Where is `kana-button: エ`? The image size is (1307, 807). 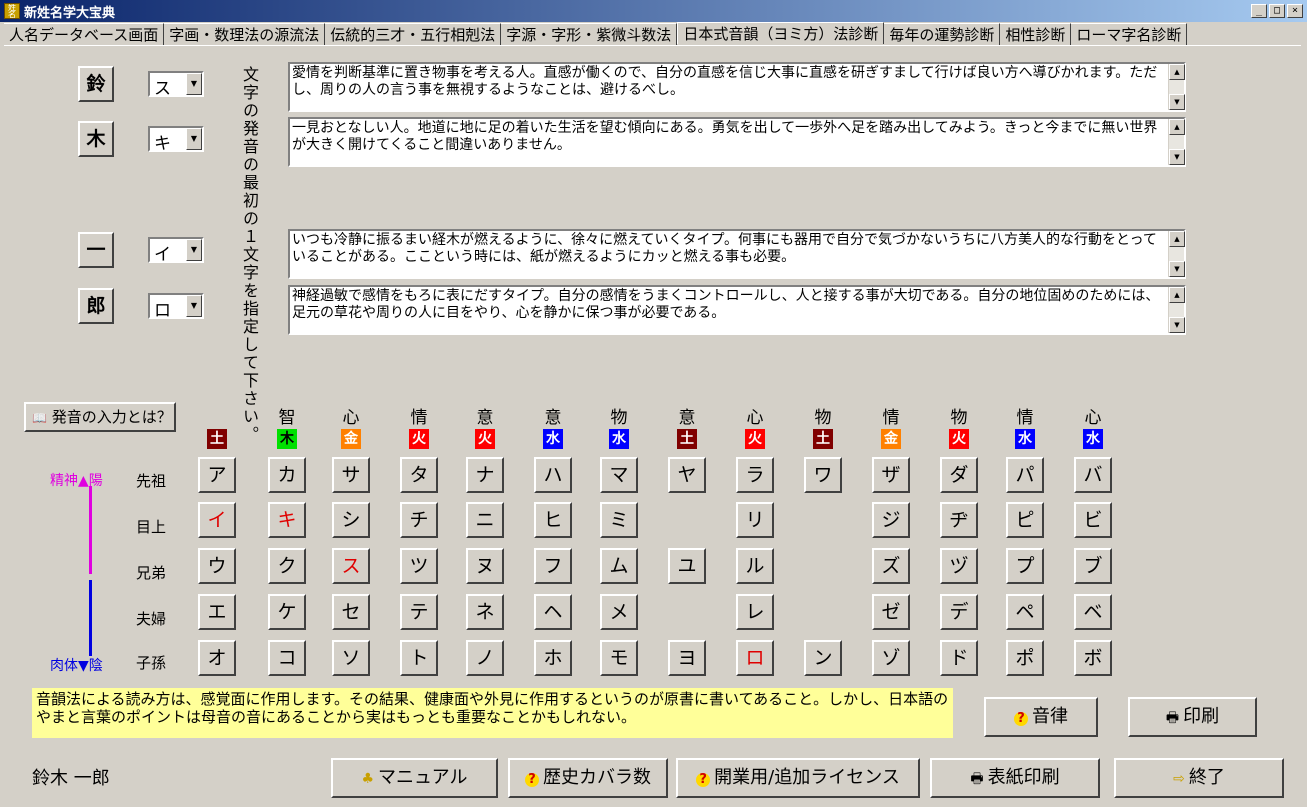 kana-button: エ is located at coordinates (217, 612).